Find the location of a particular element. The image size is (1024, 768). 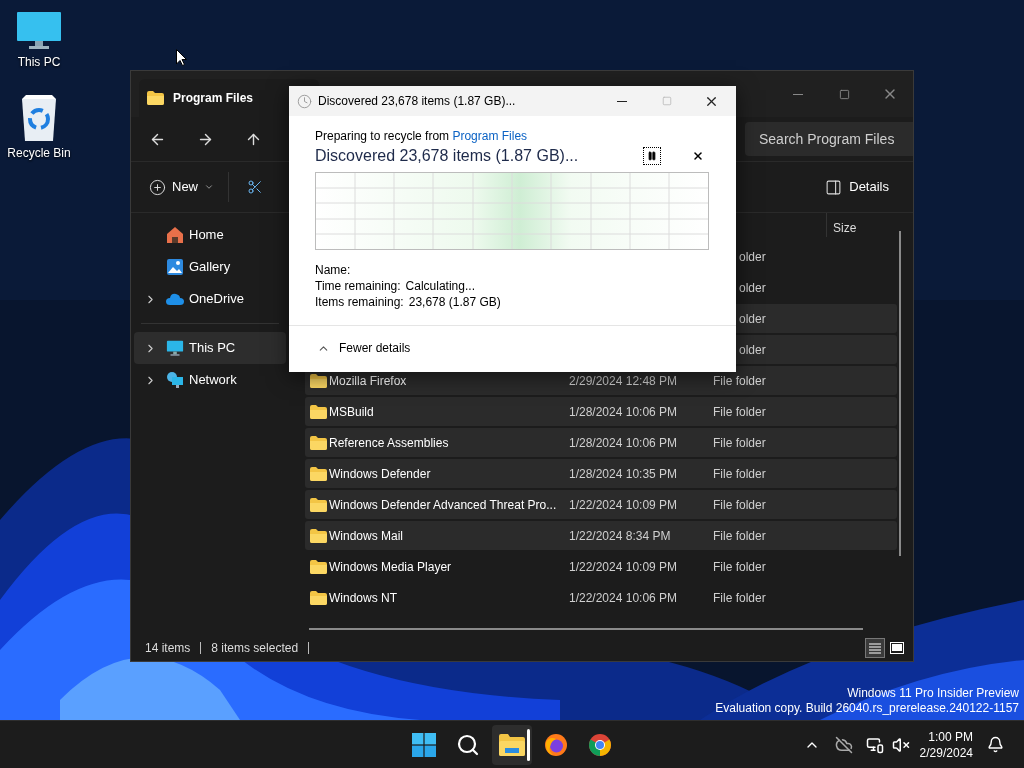

details-button: Details is located at coordinates (857, 187).